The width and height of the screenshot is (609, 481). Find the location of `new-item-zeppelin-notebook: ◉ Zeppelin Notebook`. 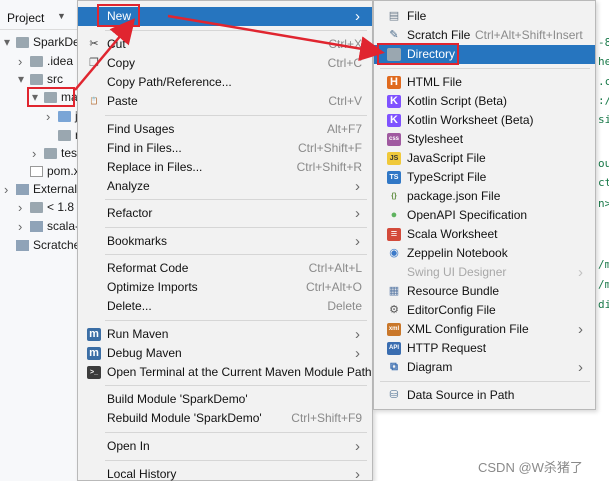

new-item-zeppelin-notebook: ◉ Zeppelin Notebook is located at coordinates (484, 253).